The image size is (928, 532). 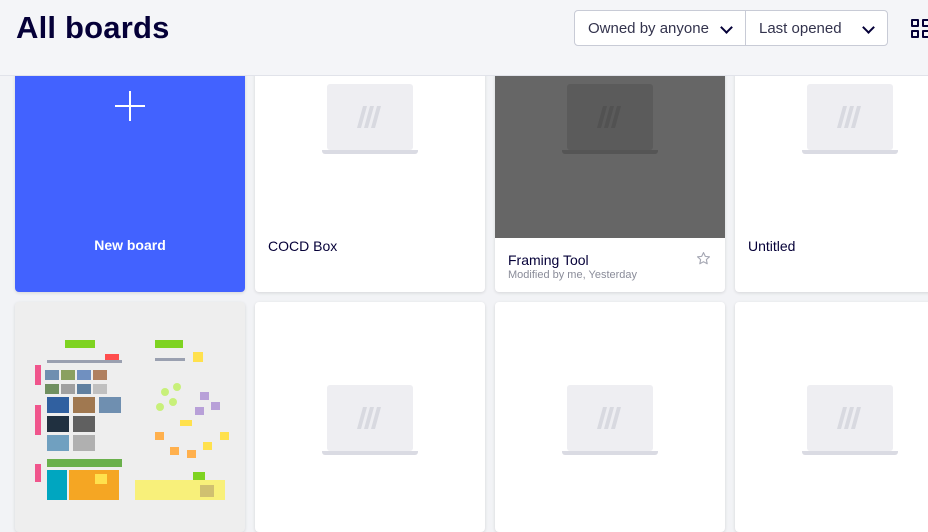 I want to click on board-modified-meta: Modified by me, Yesterday, so click(x=573, y=275).